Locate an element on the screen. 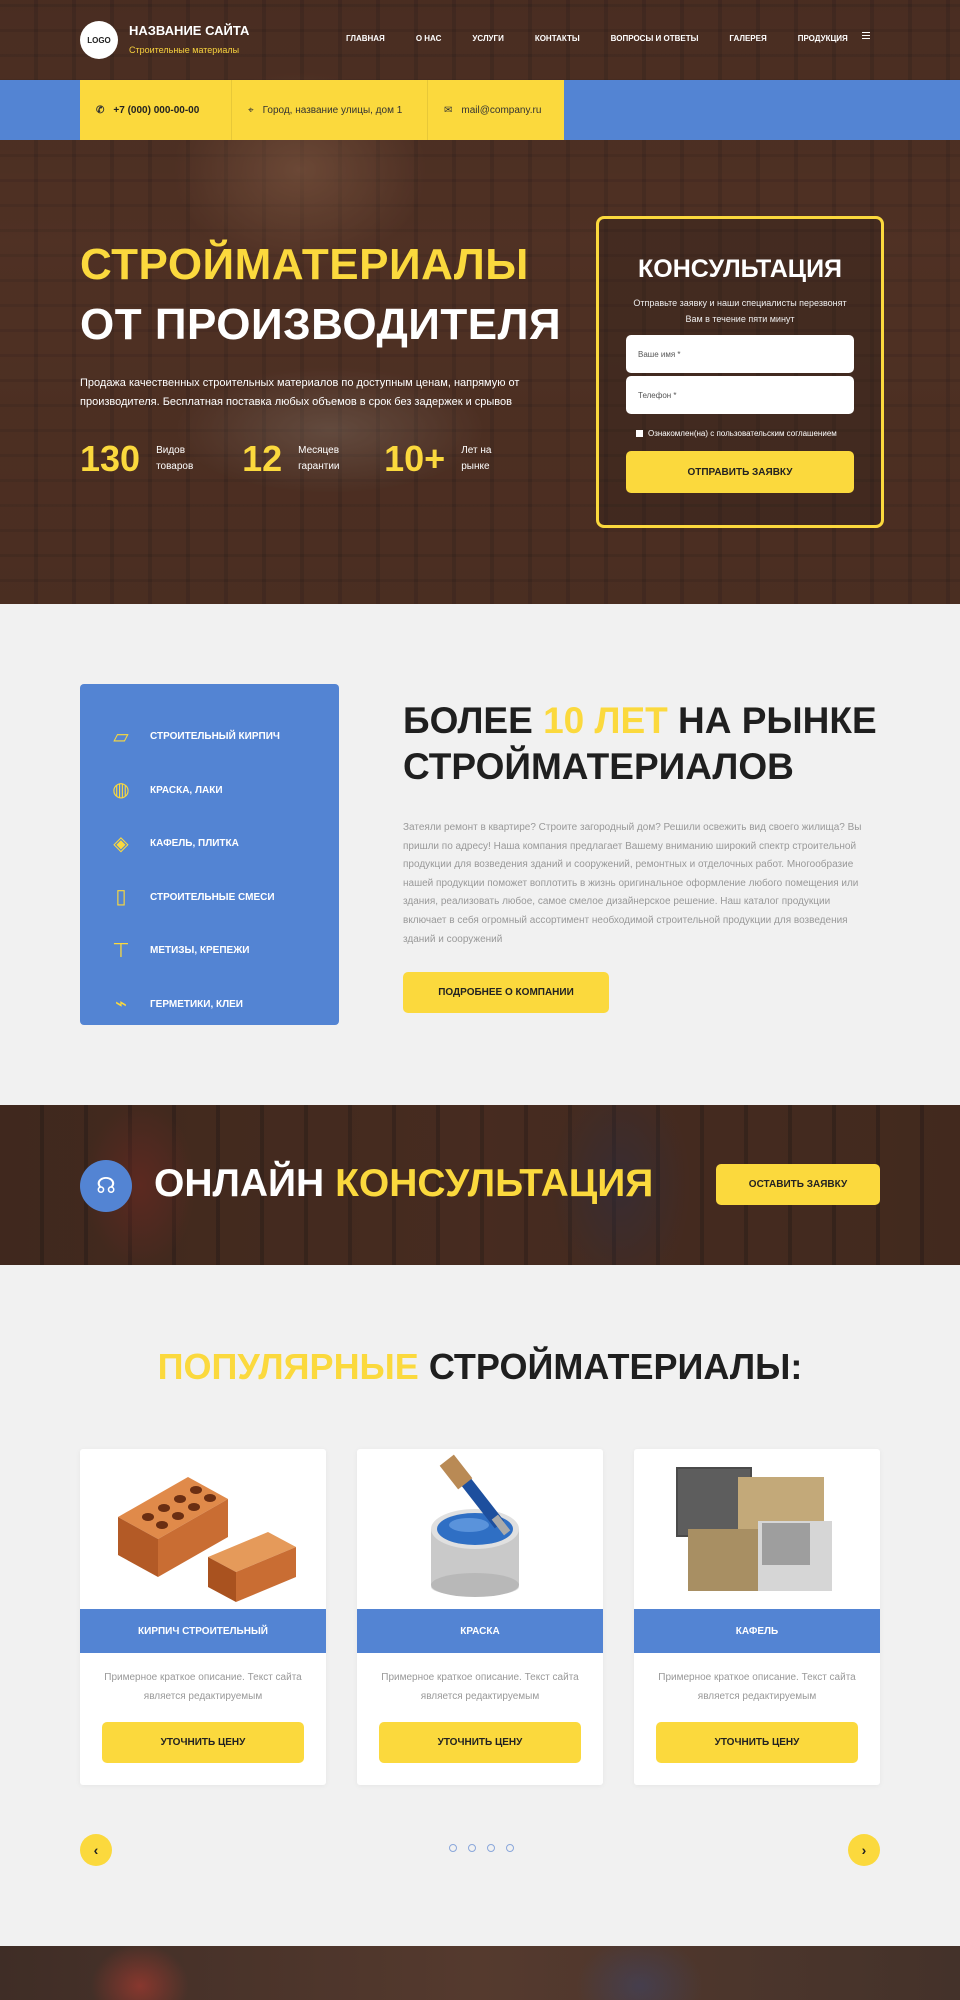 This screenshot has width=960, height=2000. category-label: КАФЕЛЬ, ПЛИТКА is located at coordinates (194, 844).